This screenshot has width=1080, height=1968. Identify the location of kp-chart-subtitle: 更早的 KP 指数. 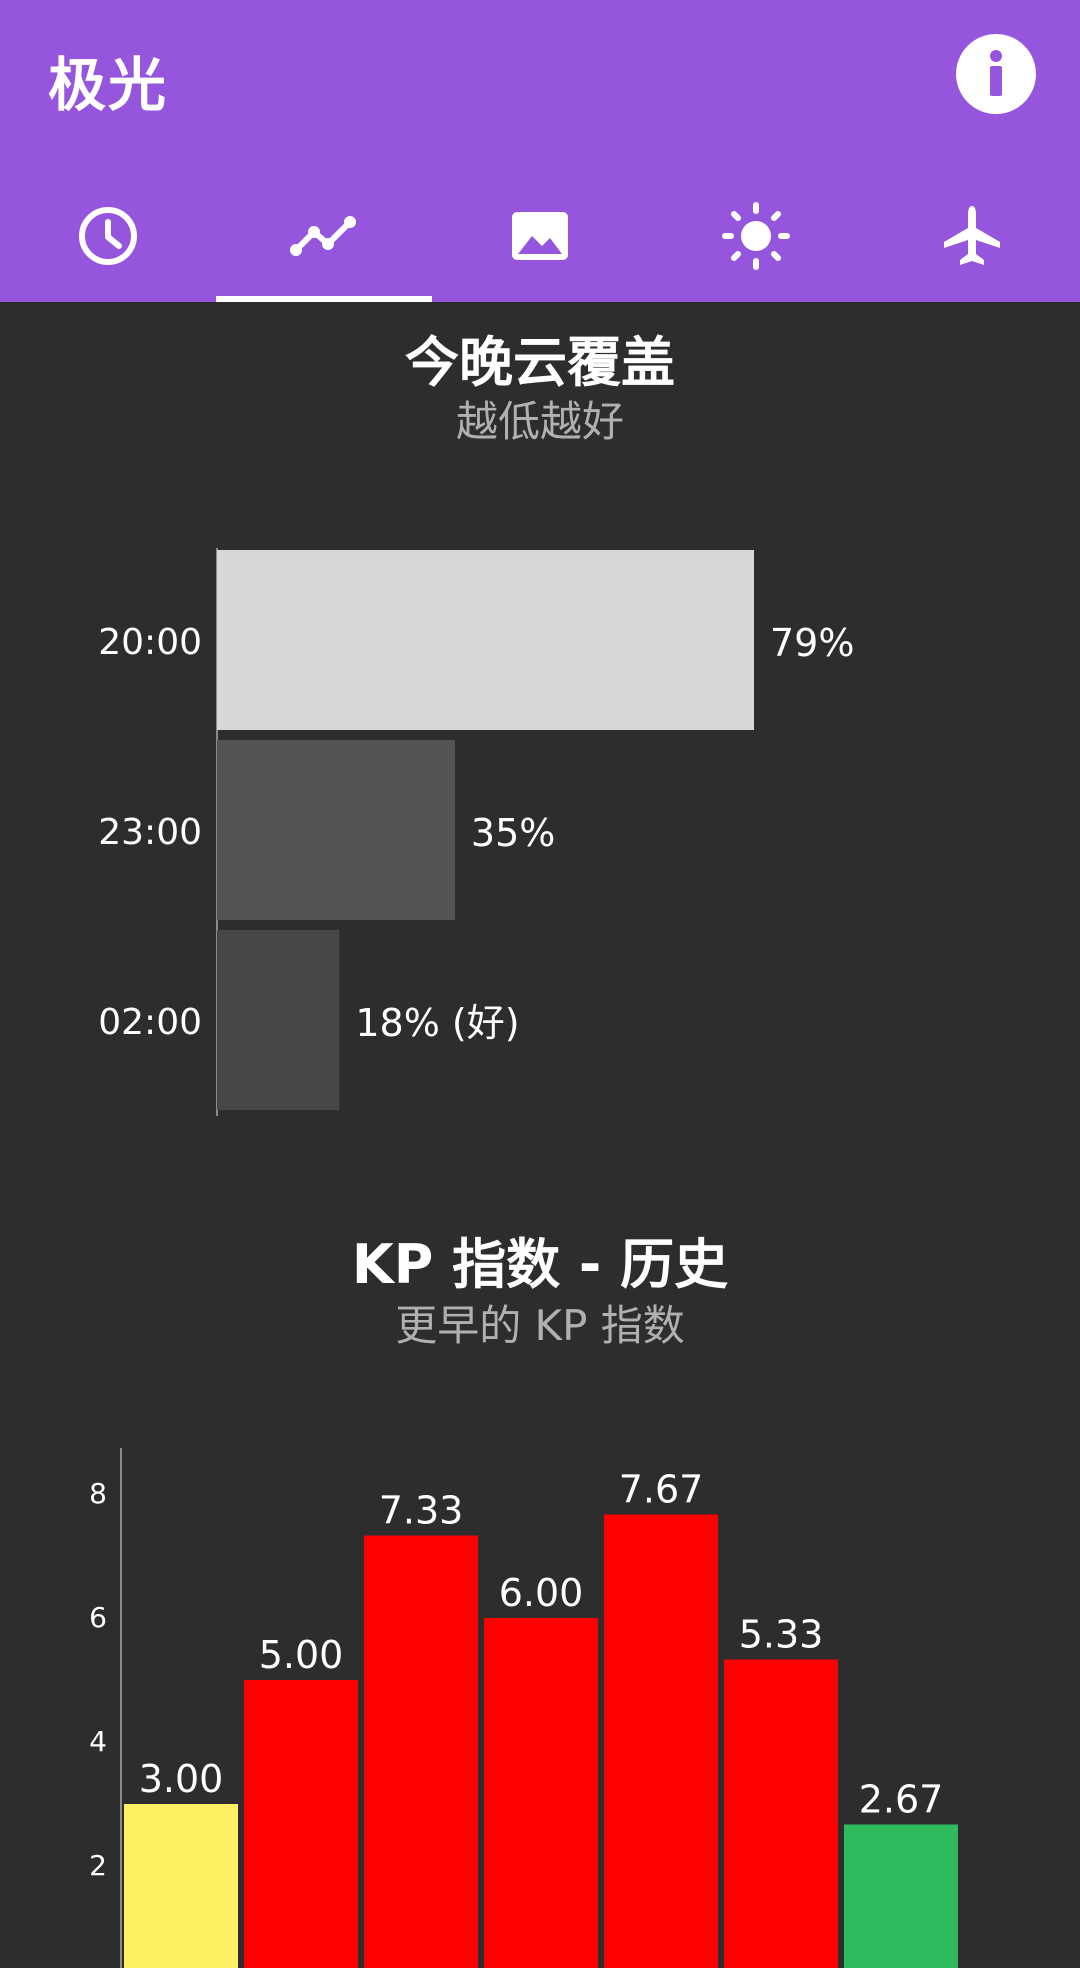
(540, 1325).